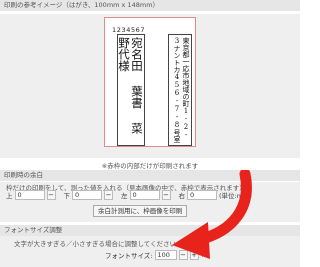  I want to click on top-margin-input, so click(29, 195).